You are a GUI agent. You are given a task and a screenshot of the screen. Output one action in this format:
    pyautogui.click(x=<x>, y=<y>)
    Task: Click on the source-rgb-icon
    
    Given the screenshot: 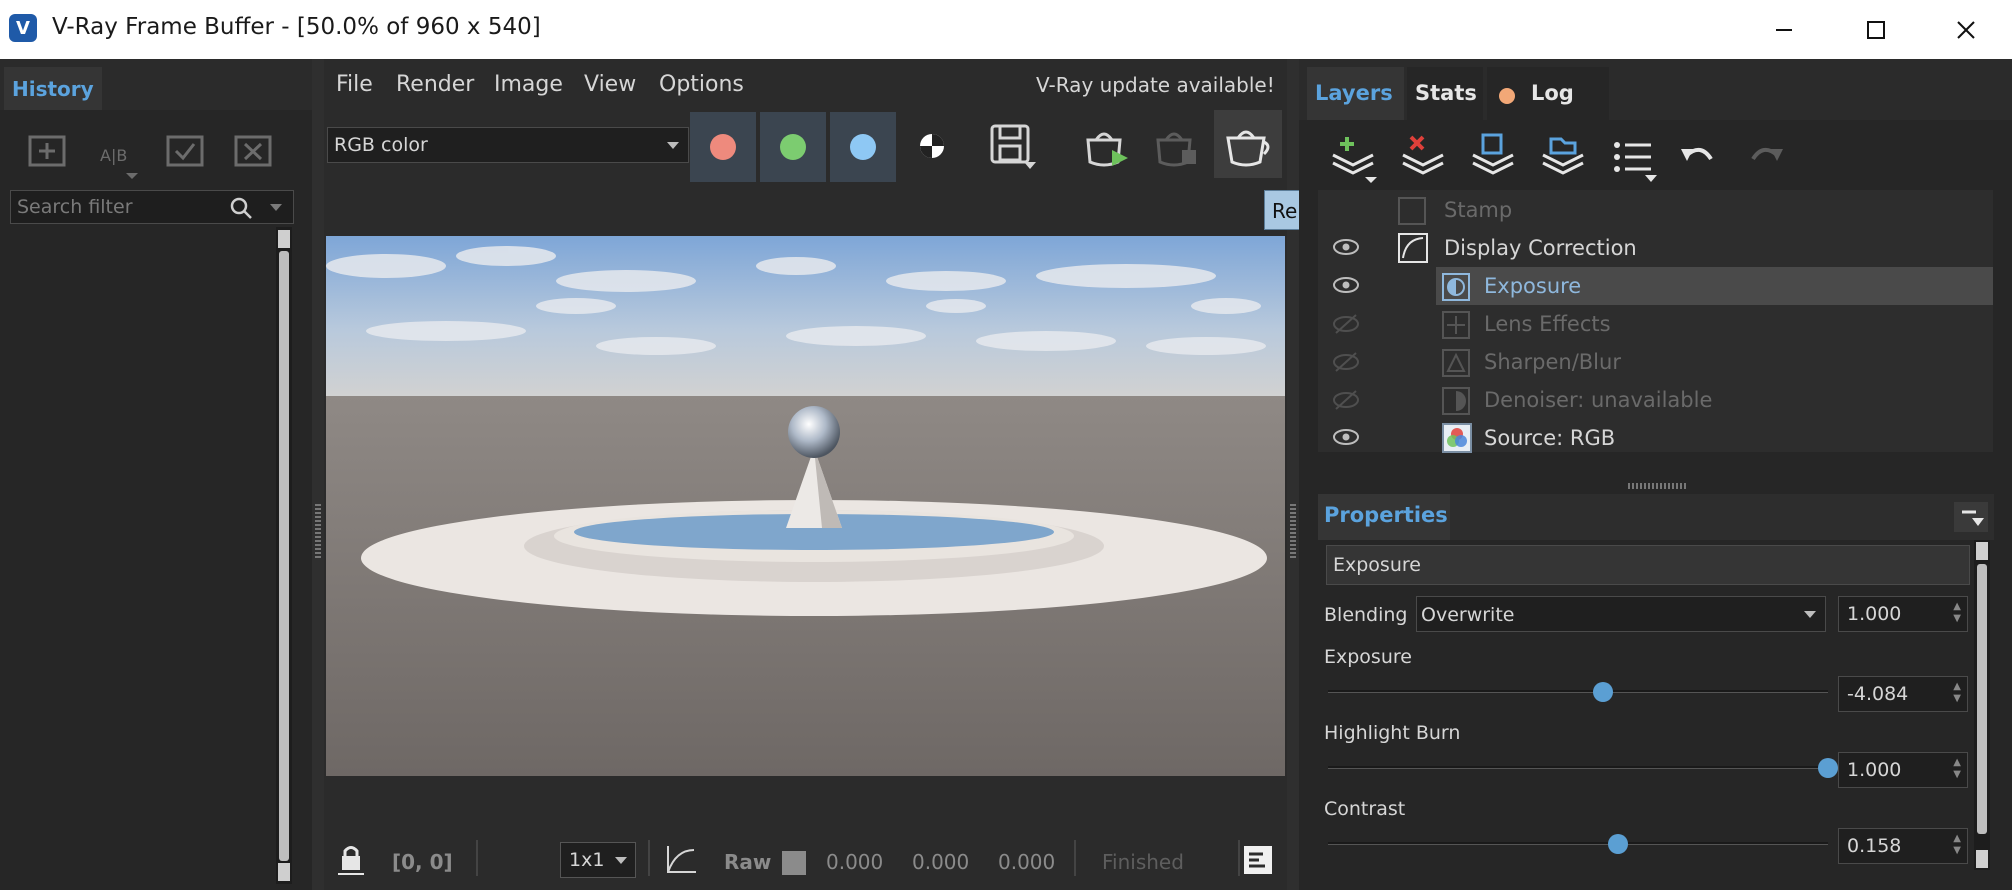 What is the action you would take?
    pyautogui.click(x=1457, y=438)
    